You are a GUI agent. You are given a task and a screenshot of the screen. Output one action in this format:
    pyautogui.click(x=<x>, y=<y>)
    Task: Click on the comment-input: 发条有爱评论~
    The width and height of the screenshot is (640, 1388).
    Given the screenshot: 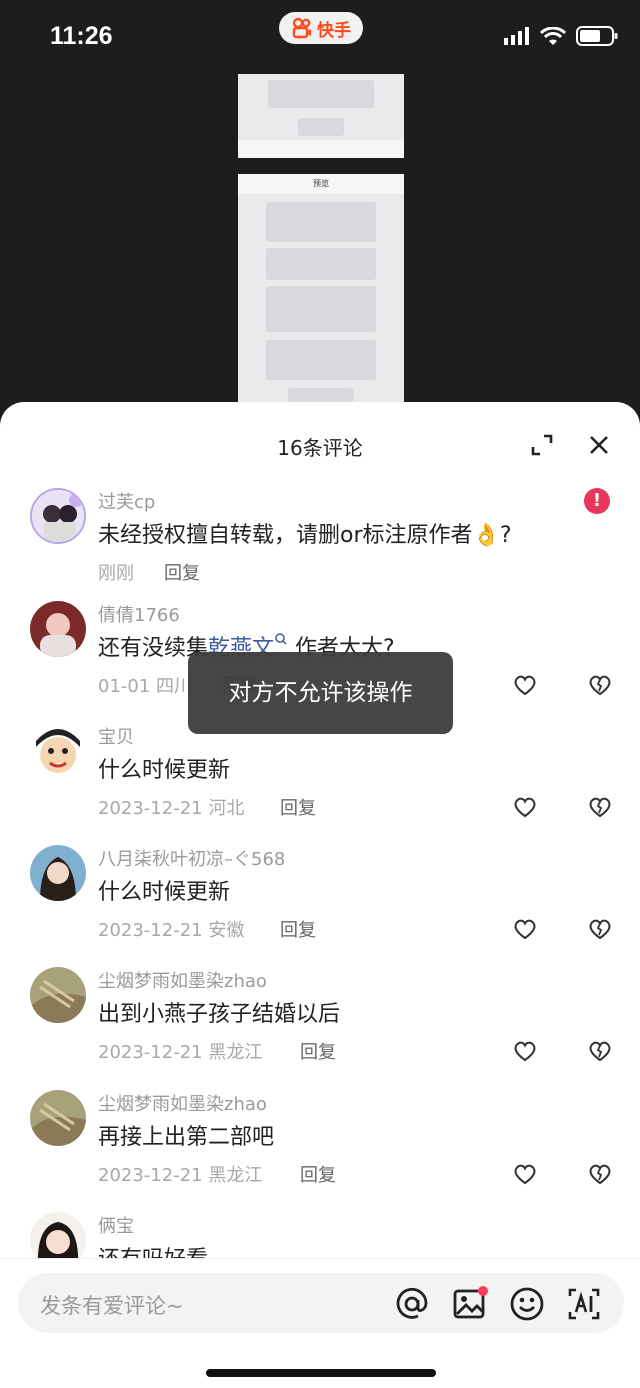 What is the action you would take?
    pyautogui.click(x=321, y=1303)
    